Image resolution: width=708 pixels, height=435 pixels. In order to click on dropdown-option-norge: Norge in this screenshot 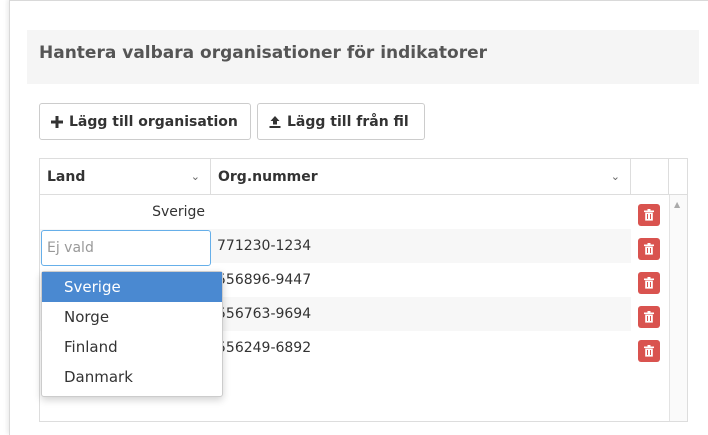, I will do `click(132, 317)`.